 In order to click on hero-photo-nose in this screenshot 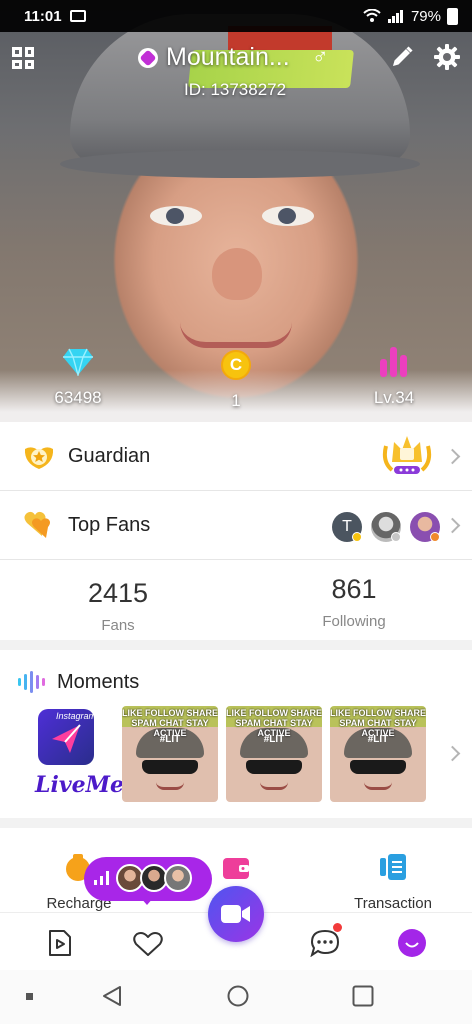, I will do `click(237, 274)`.